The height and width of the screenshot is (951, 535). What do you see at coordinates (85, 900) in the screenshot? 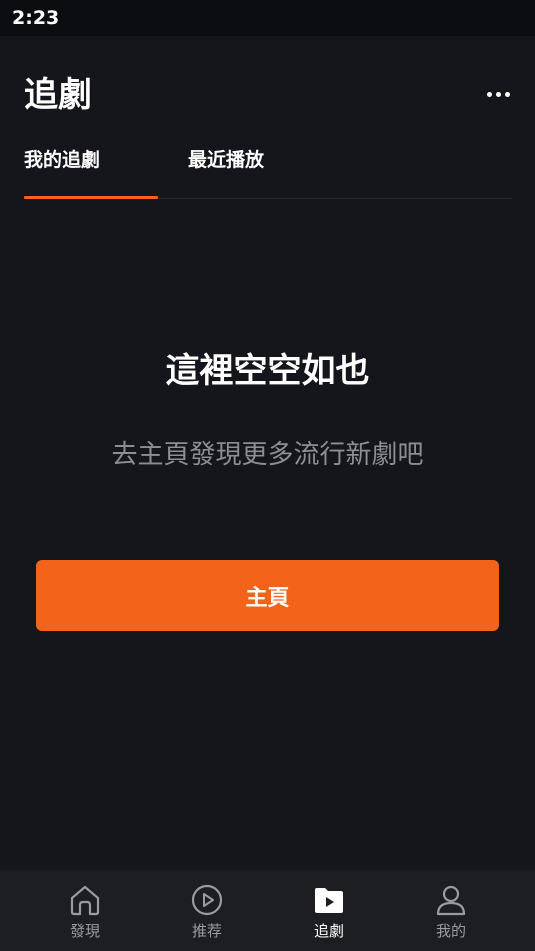
I see `home-icon` at bounding box center [85, 900].